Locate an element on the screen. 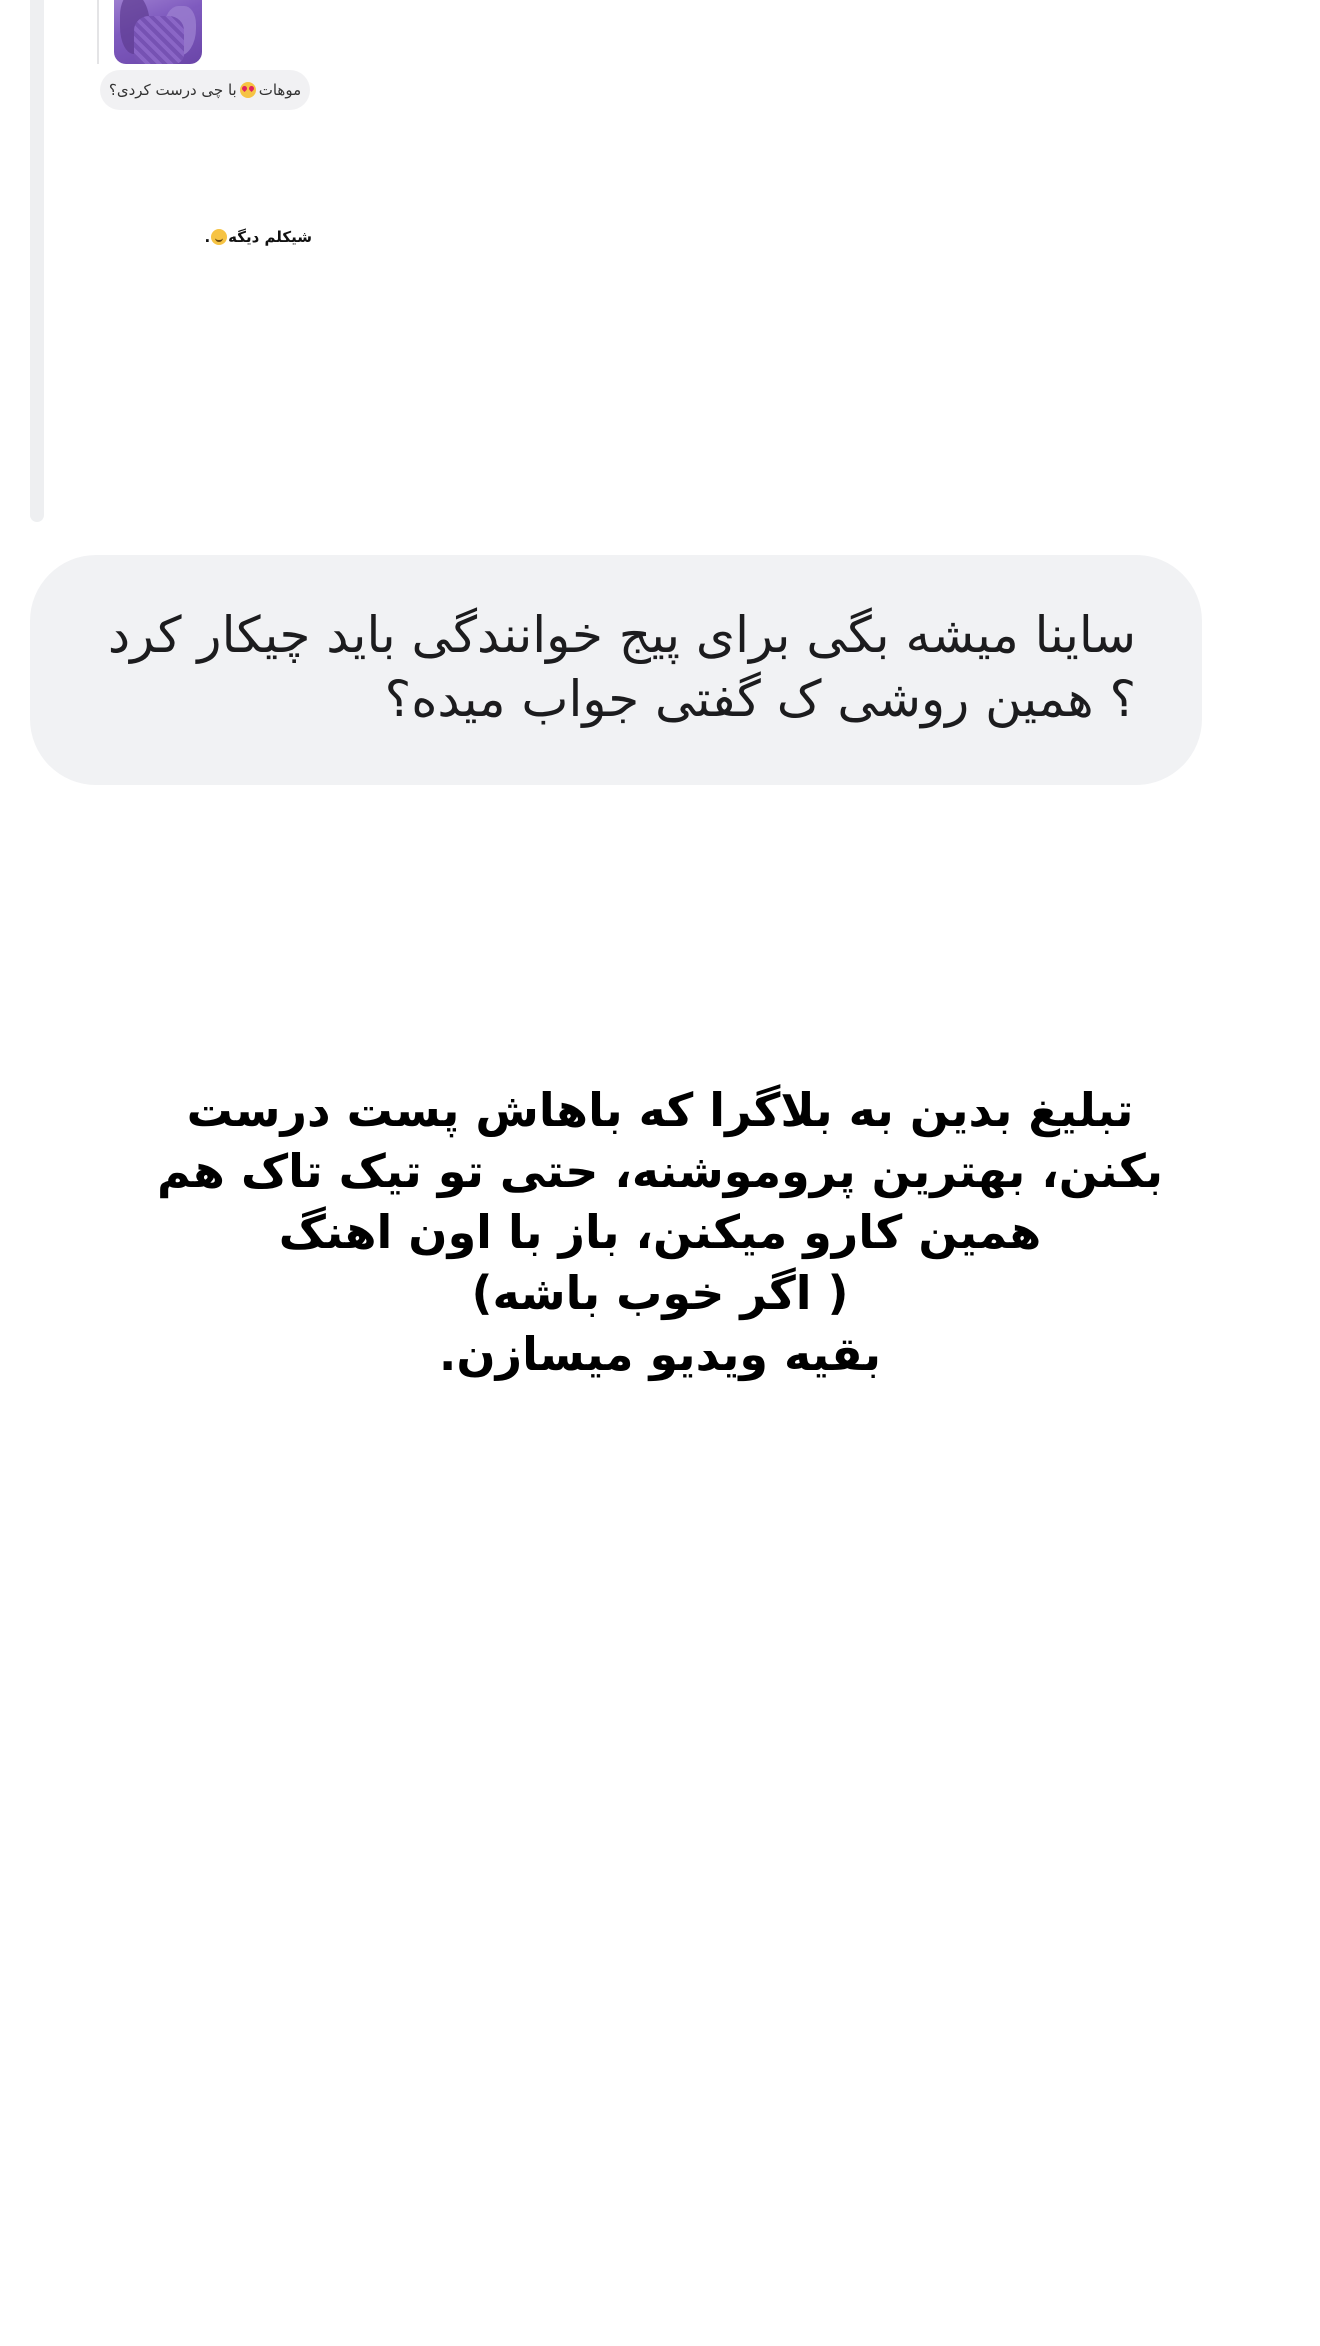 This screenshot has height=2346, width=1320. quoted-reply-text-end: با چی درست کردی؟ is located at coordinates (172, 90).